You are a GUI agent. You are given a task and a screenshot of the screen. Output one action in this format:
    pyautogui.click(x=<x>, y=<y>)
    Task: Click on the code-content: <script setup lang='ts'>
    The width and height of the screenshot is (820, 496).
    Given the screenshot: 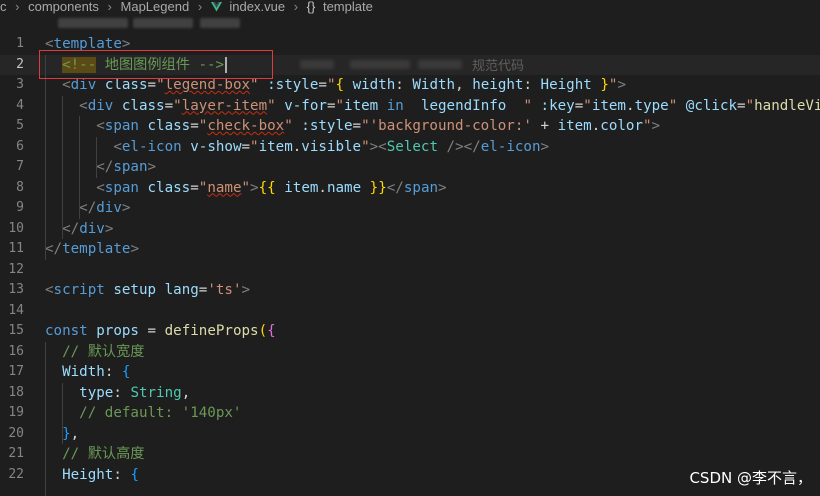 What is the action you would take?
    pyautogui.click(x=147, y=290)
    